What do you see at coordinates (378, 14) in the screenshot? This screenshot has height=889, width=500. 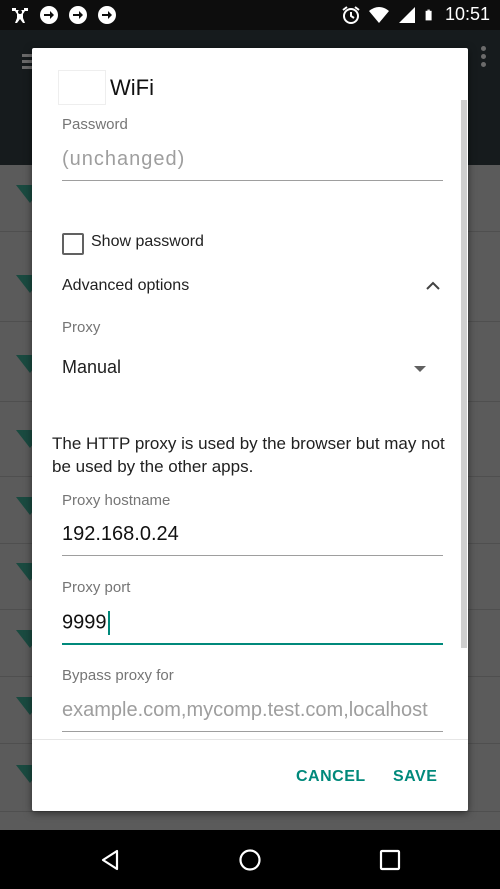 I see `wifi-icon` at bounding box center [378, 14].